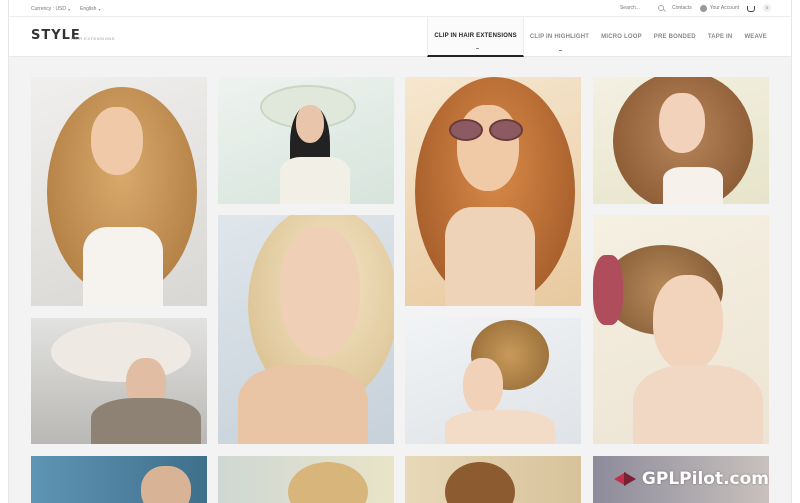 Image resolution: width=800 pixels, height=503 pixels. I want to click on nav-item-label: MICRO LOOP, so click(621, 37).